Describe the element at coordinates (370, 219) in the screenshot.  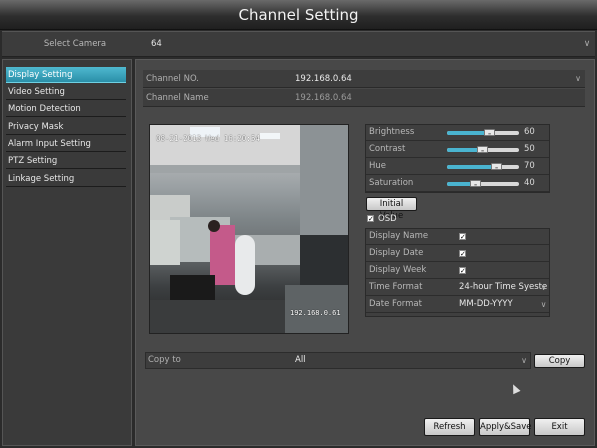
I see `osd-checkbox: ✓` at that location.